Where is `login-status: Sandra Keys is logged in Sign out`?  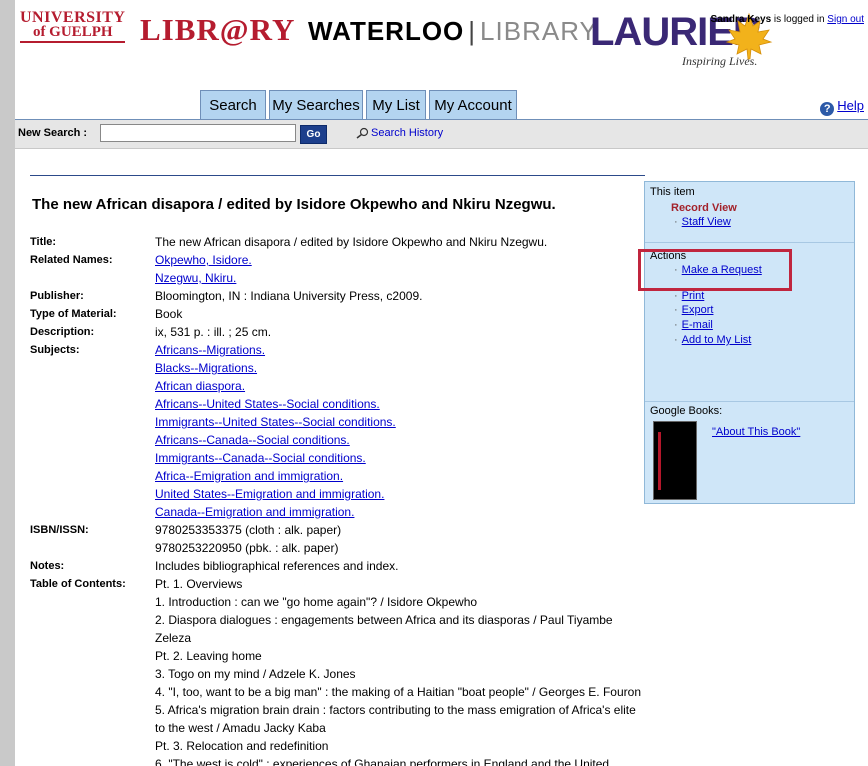 login-status: Sandra Keys is logged in Sign out is located at coordinates (787, 19).